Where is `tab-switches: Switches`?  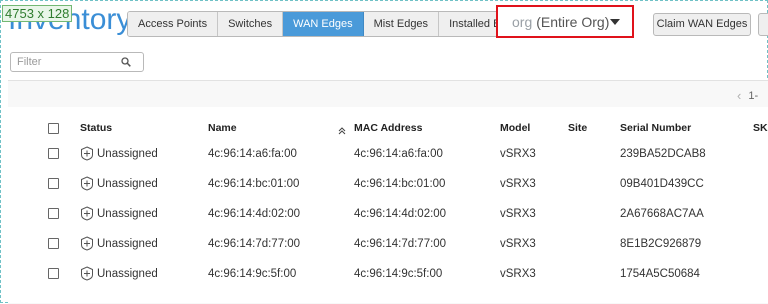 tab-switches: Switches is located at coordinates (251, 24).